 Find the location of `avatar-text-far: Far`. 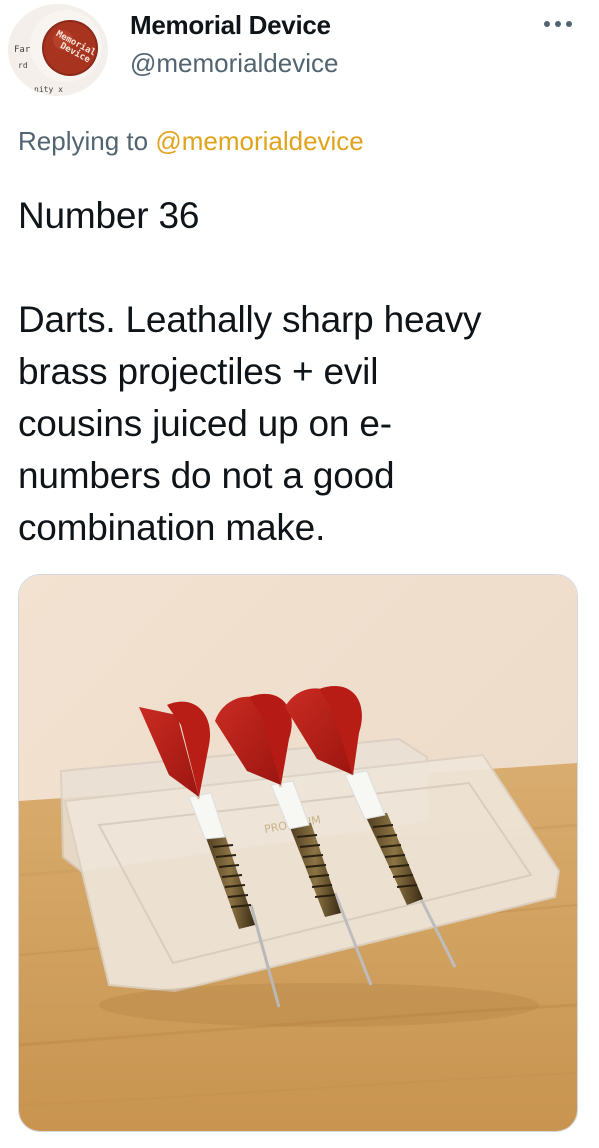

avatar-text-far: Far is located at coordinates (22, 50).